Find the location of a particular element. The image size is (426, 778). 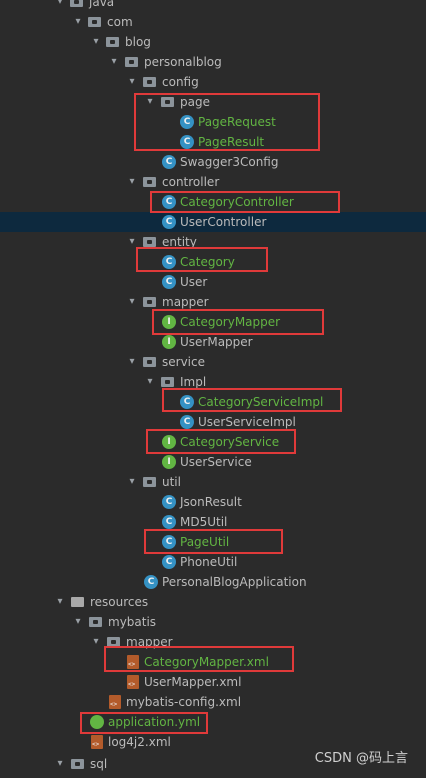

tree-label: JsonResult is located at coordinates (211, 502).